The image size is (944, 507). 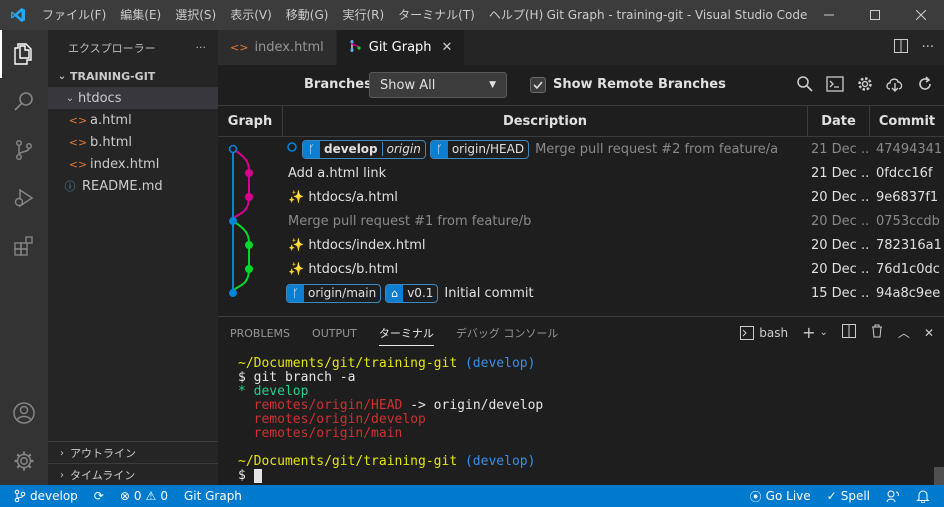 I want to click on branch-badge: ᚴ origin/HEAD, so click(x=479, y=149).